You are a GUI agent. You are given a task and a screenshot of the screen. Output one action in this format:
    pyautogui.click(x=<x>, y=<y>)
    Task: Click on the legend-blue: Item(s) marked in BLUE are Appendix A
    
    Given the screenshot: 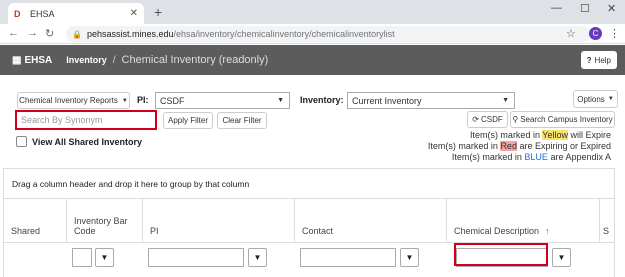 What is the action you would take?
    pyautogui.click(x=531, y=157)
    